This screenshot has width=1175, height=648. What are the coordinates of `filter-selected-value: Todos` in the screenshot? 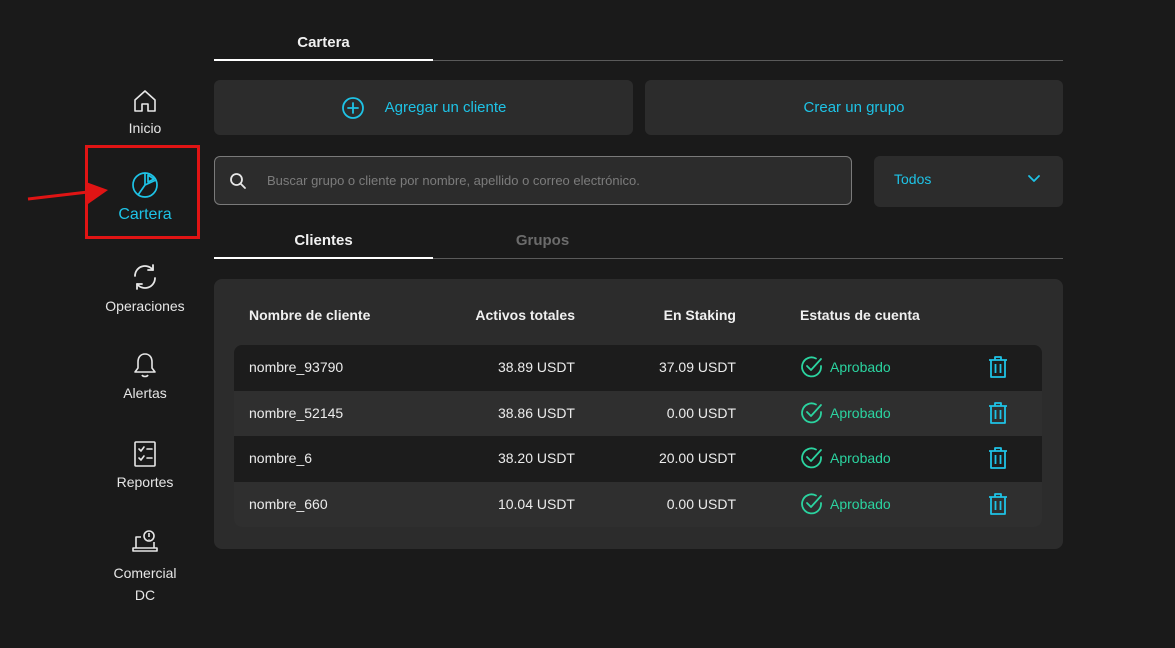 It's located at (913, 179).